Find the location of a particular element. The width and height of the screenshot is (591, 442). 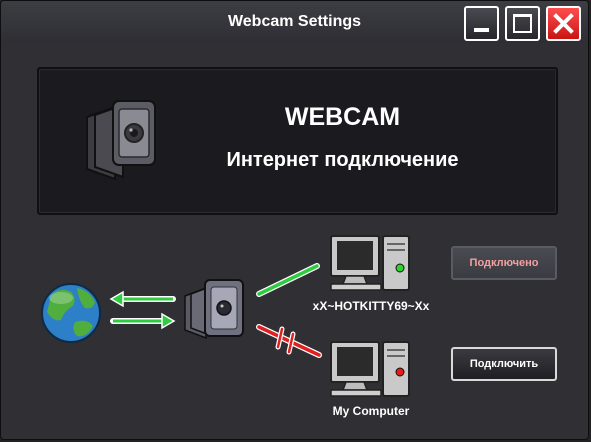

banner-title: WEBCAM is located at coordinates (342, 117).